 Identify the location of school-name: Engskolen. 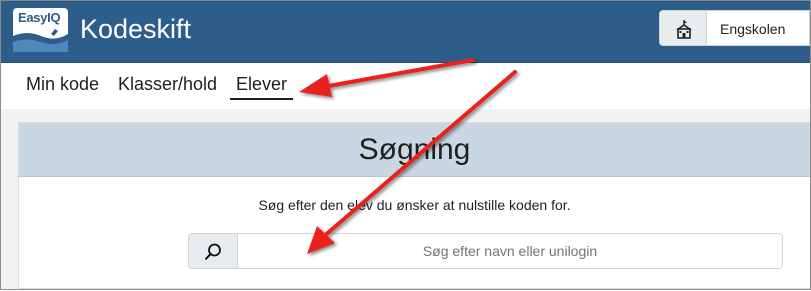
(753, 29).